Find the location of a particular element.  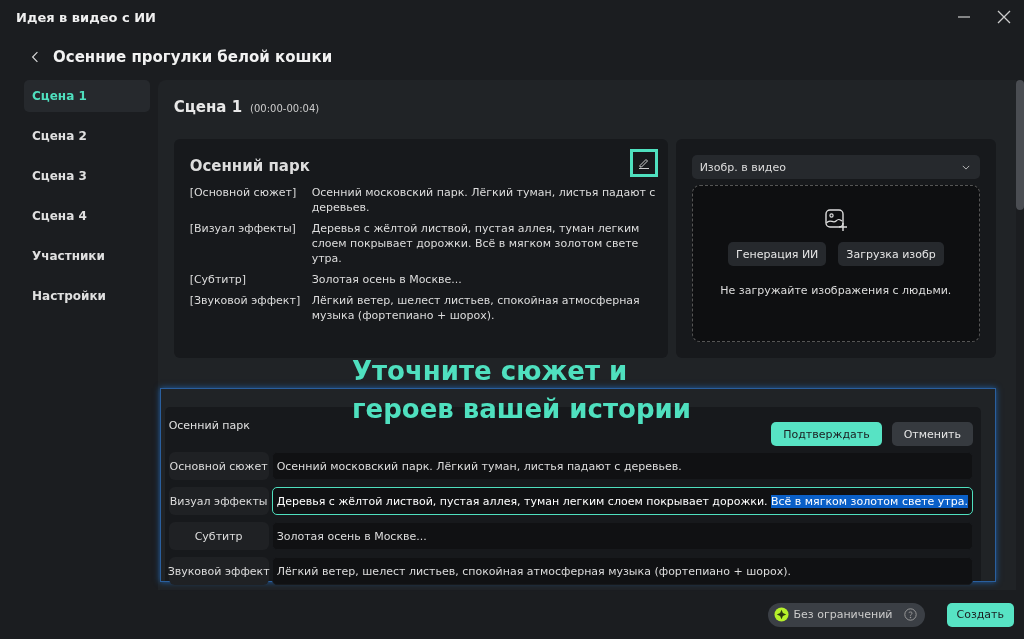

sidebar-item: Сцена 3 is located at coordinates (87, 176).